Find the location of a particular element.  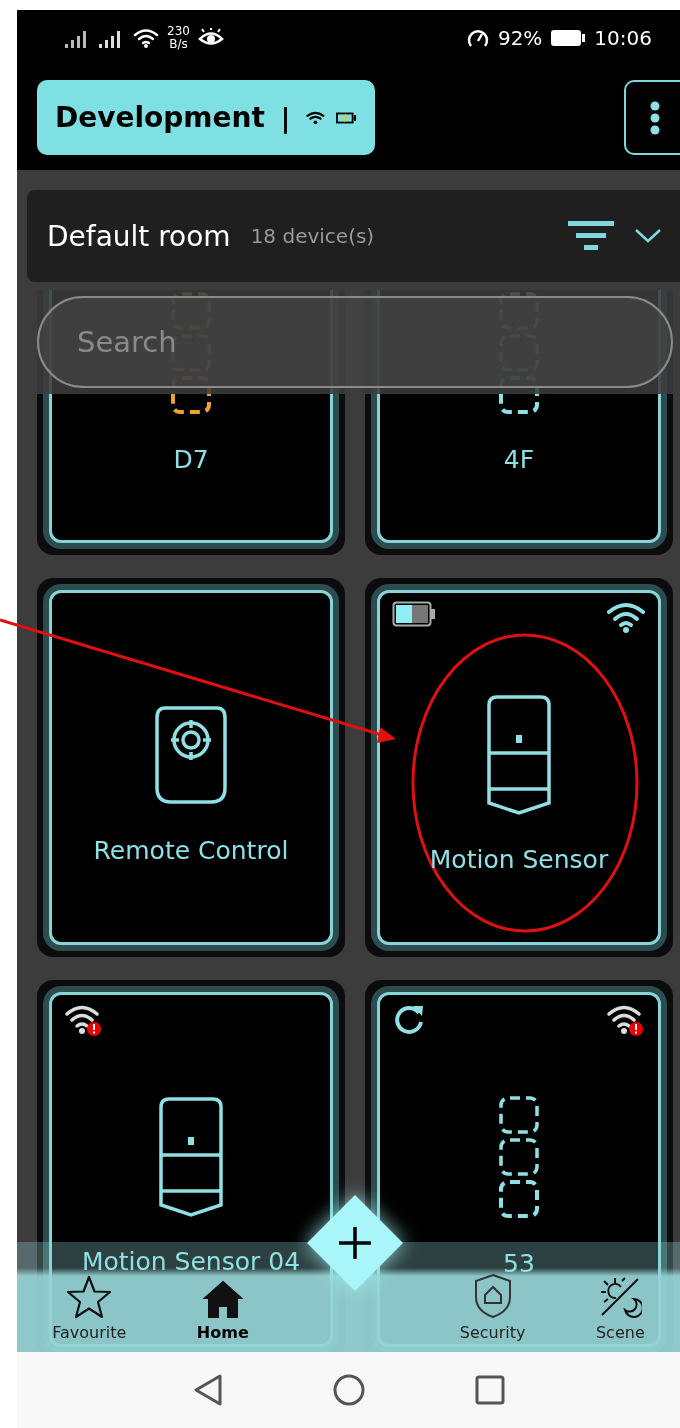

sun-moon-icon is located at coordinates (620, 1297).